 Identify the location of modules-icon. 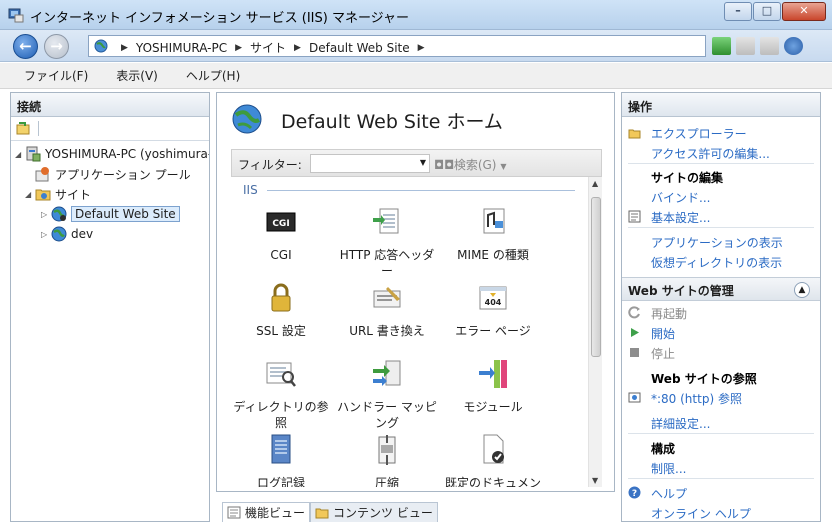
(493, 374).